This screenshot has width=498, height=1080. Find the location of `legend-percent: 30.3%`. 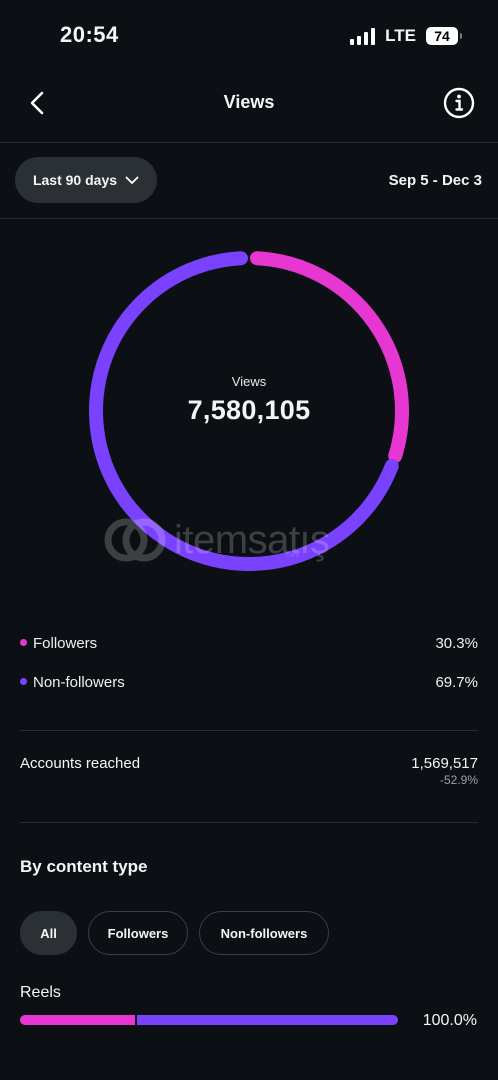

legend-percent: 30.3% is located at coordinates (456, 643).